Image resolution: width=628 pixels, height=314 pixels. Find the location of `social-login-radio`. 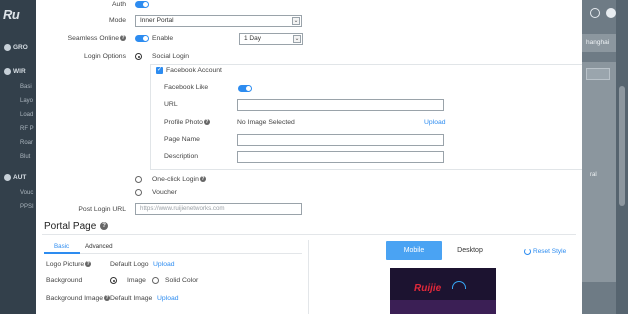

social-login-radio is located at coordinates (138, 56).